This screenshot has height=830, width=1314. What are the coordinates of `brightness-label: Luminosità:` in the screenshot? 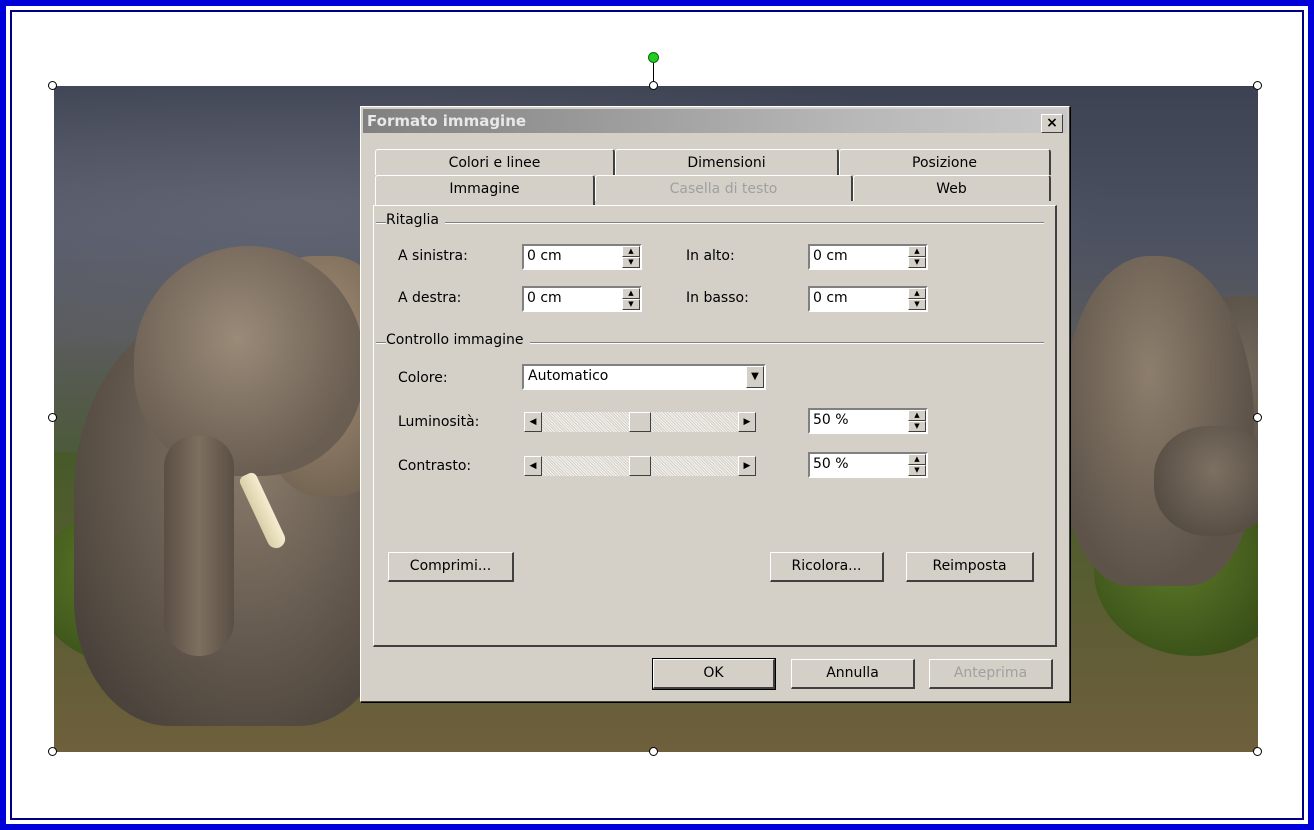 It's located at (439, 422).